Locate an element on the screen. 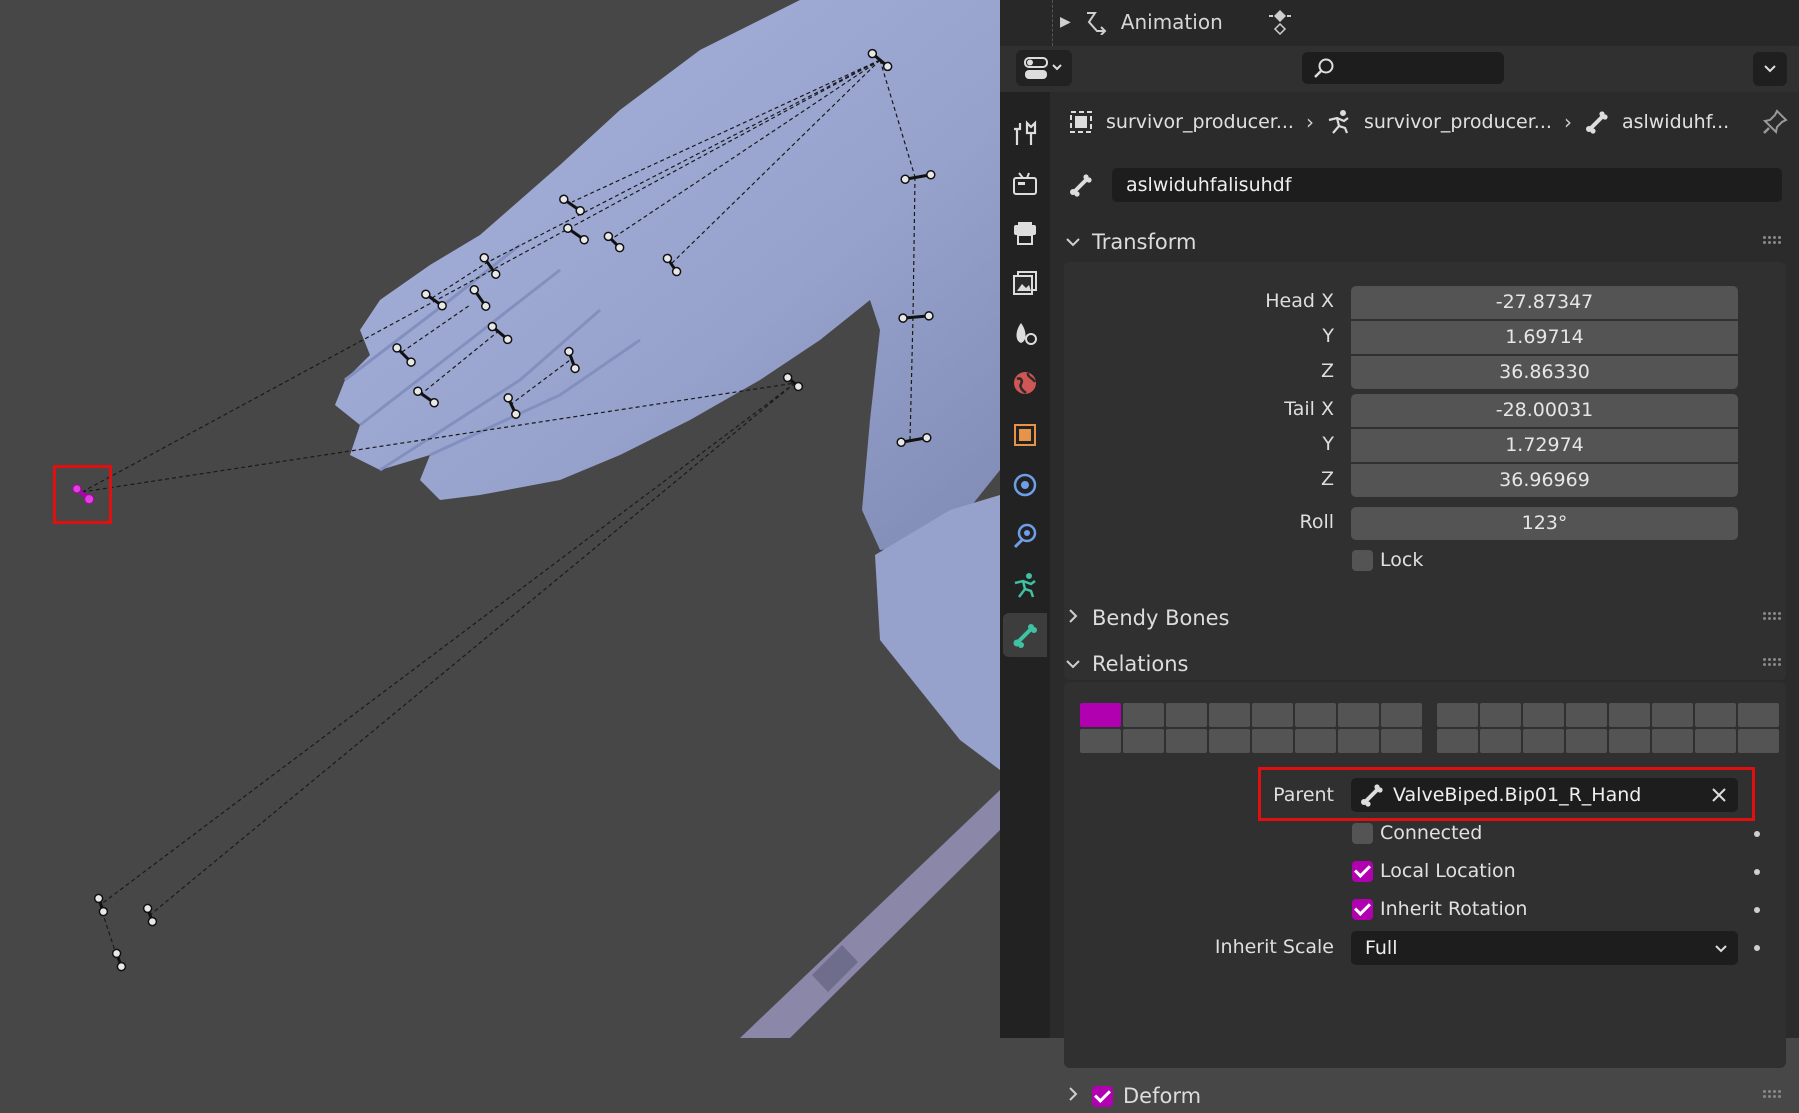  editor-type-button is located at coordinates (1044, 68).